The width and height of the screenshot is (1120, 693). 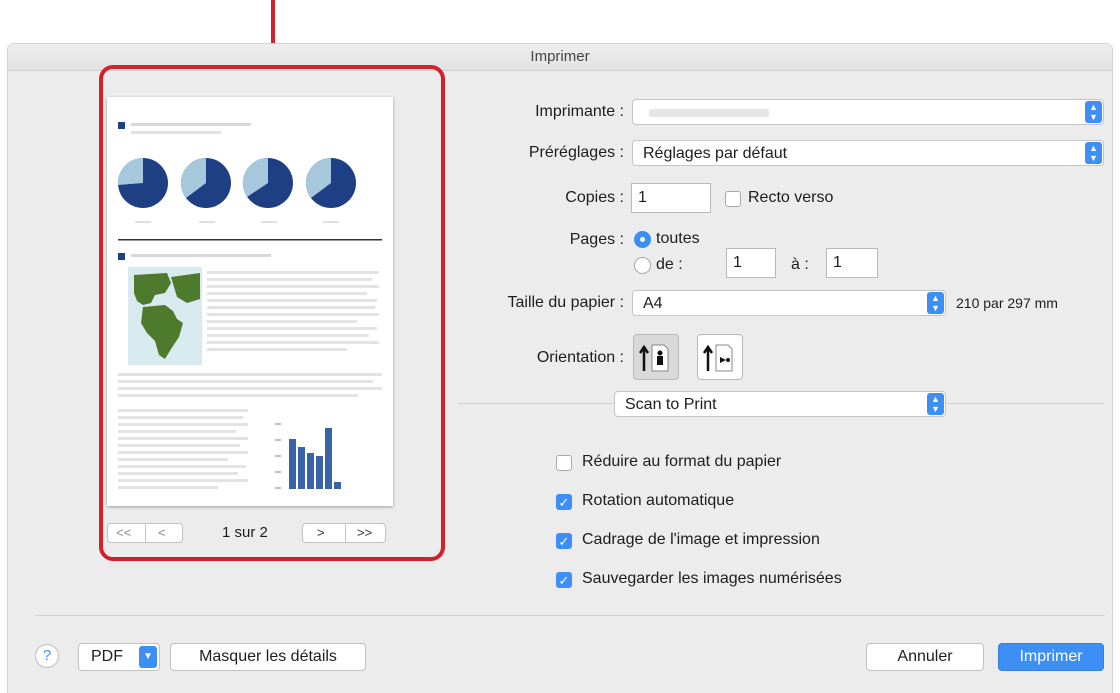 I want to click on auto-rotate-label: Rotation automatique, so click(x=658, y=500).